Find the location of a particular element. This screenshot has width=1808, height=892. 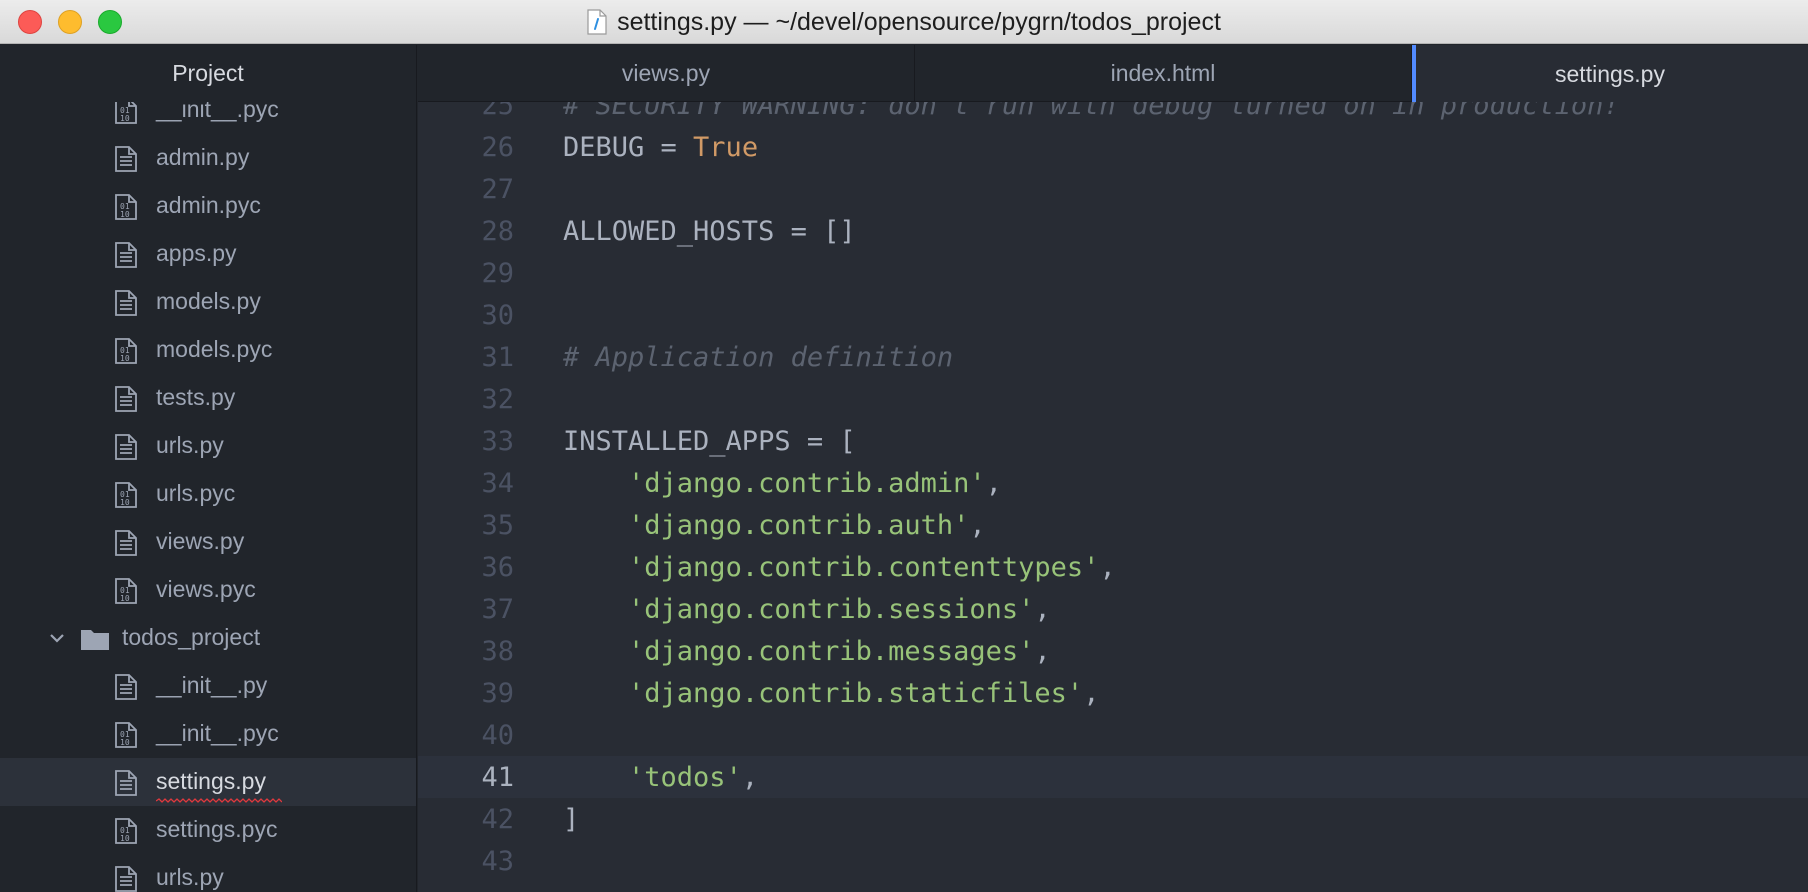

line-number: 41 is located at coordinates (497, 777).